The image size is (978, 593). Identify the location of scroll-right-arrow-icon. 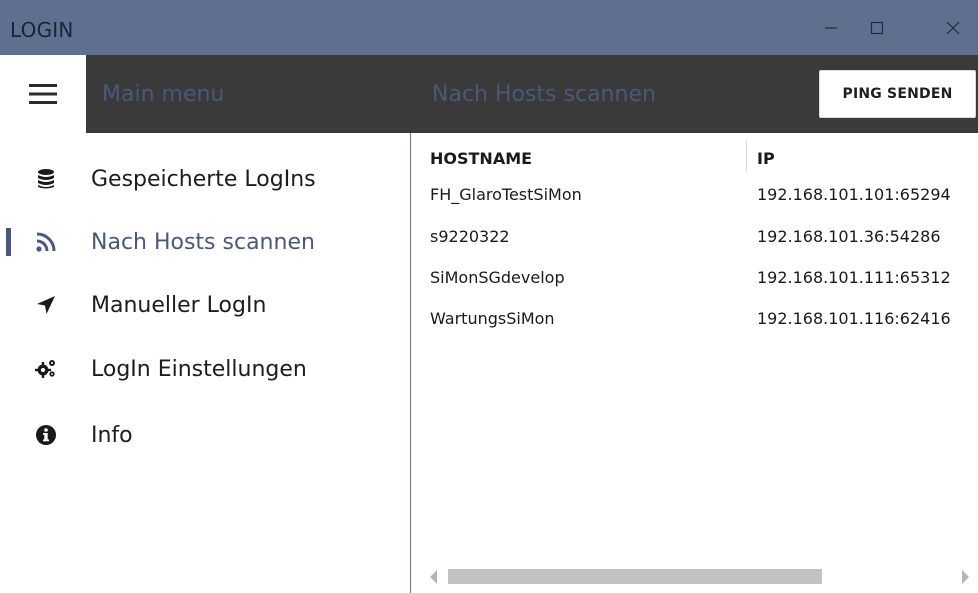
(965, 577).